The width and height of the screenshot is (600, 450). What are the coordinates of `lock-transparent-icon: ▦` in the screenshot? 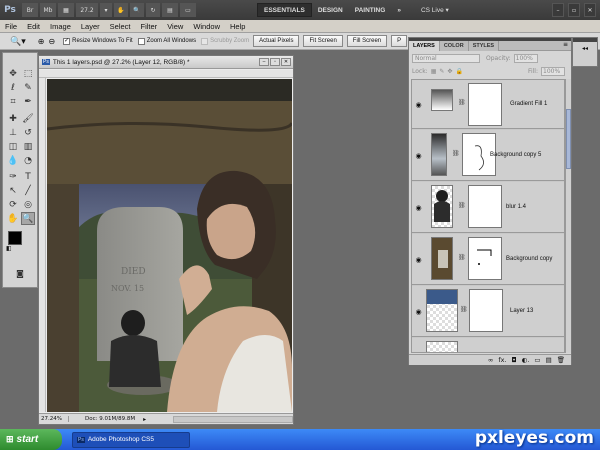 It's located at (434, 71).